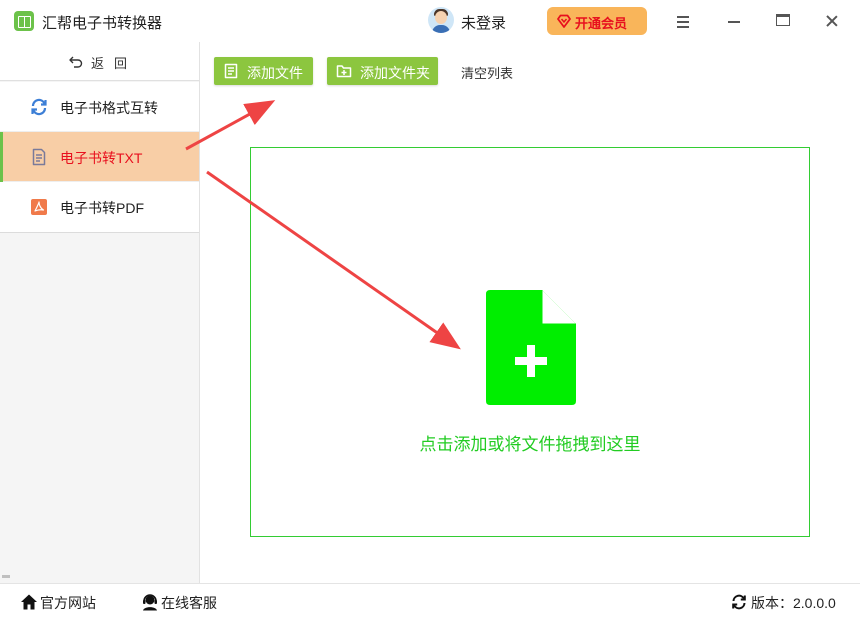  Describe the element at coordinates (441, 20) in the screenshot. I see `user-avatar-icon` at that location.